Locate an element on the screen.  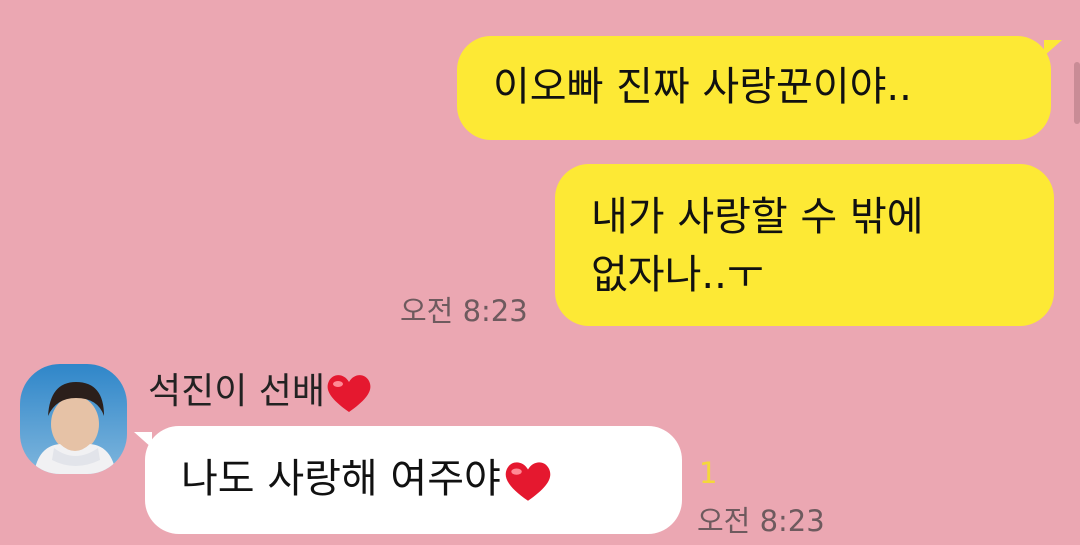
message-text: 나도 사랑해 여주야 is located at coordinates (341, 479).